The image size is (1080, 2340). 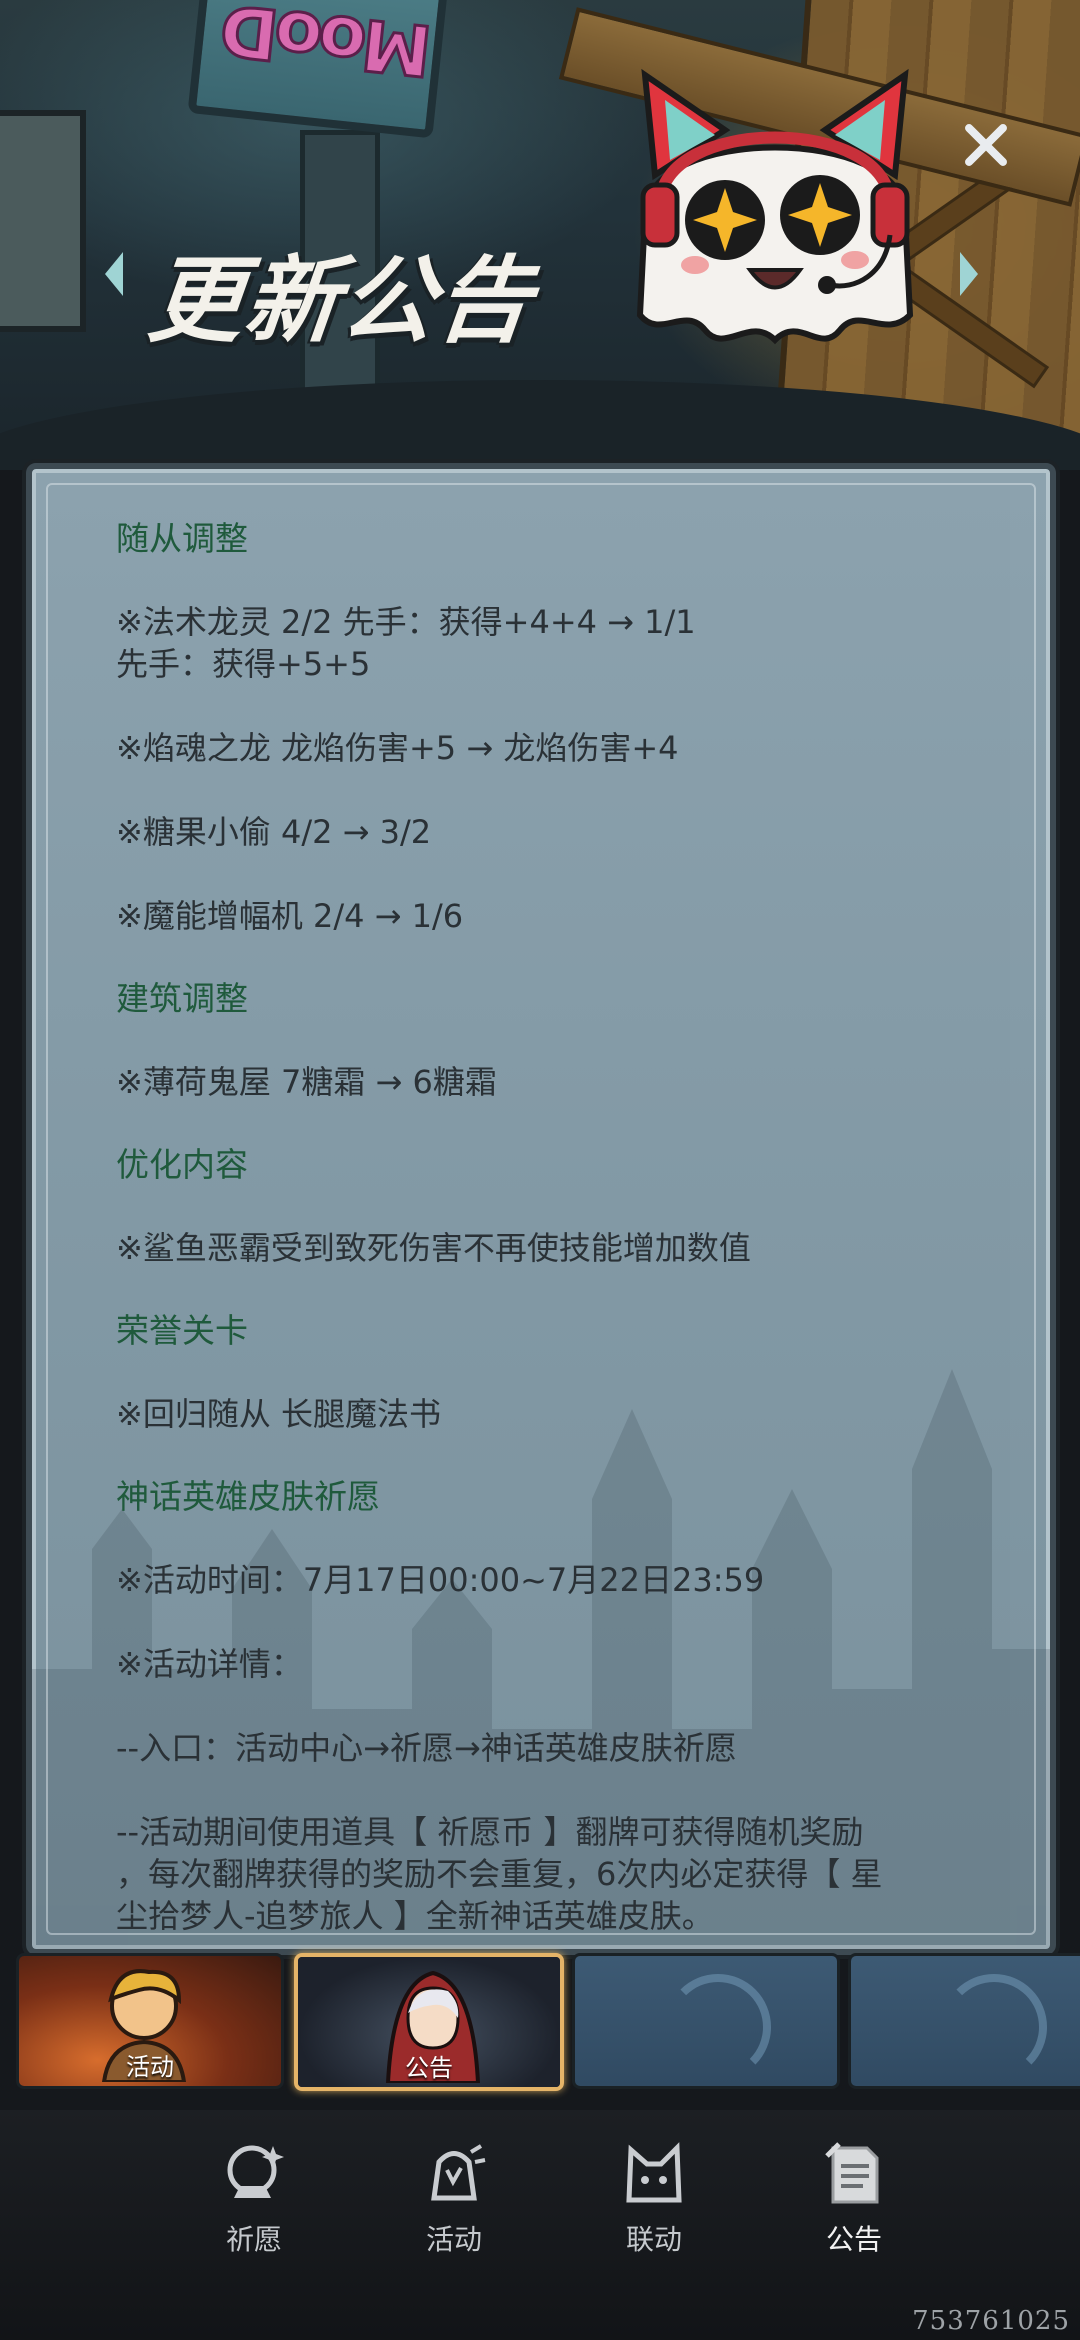 What do you see at coordinates (182, 538) in the screenshot?
I see `section-title-minion-adjustments: 随从调整` at bounding box center [182, 538].